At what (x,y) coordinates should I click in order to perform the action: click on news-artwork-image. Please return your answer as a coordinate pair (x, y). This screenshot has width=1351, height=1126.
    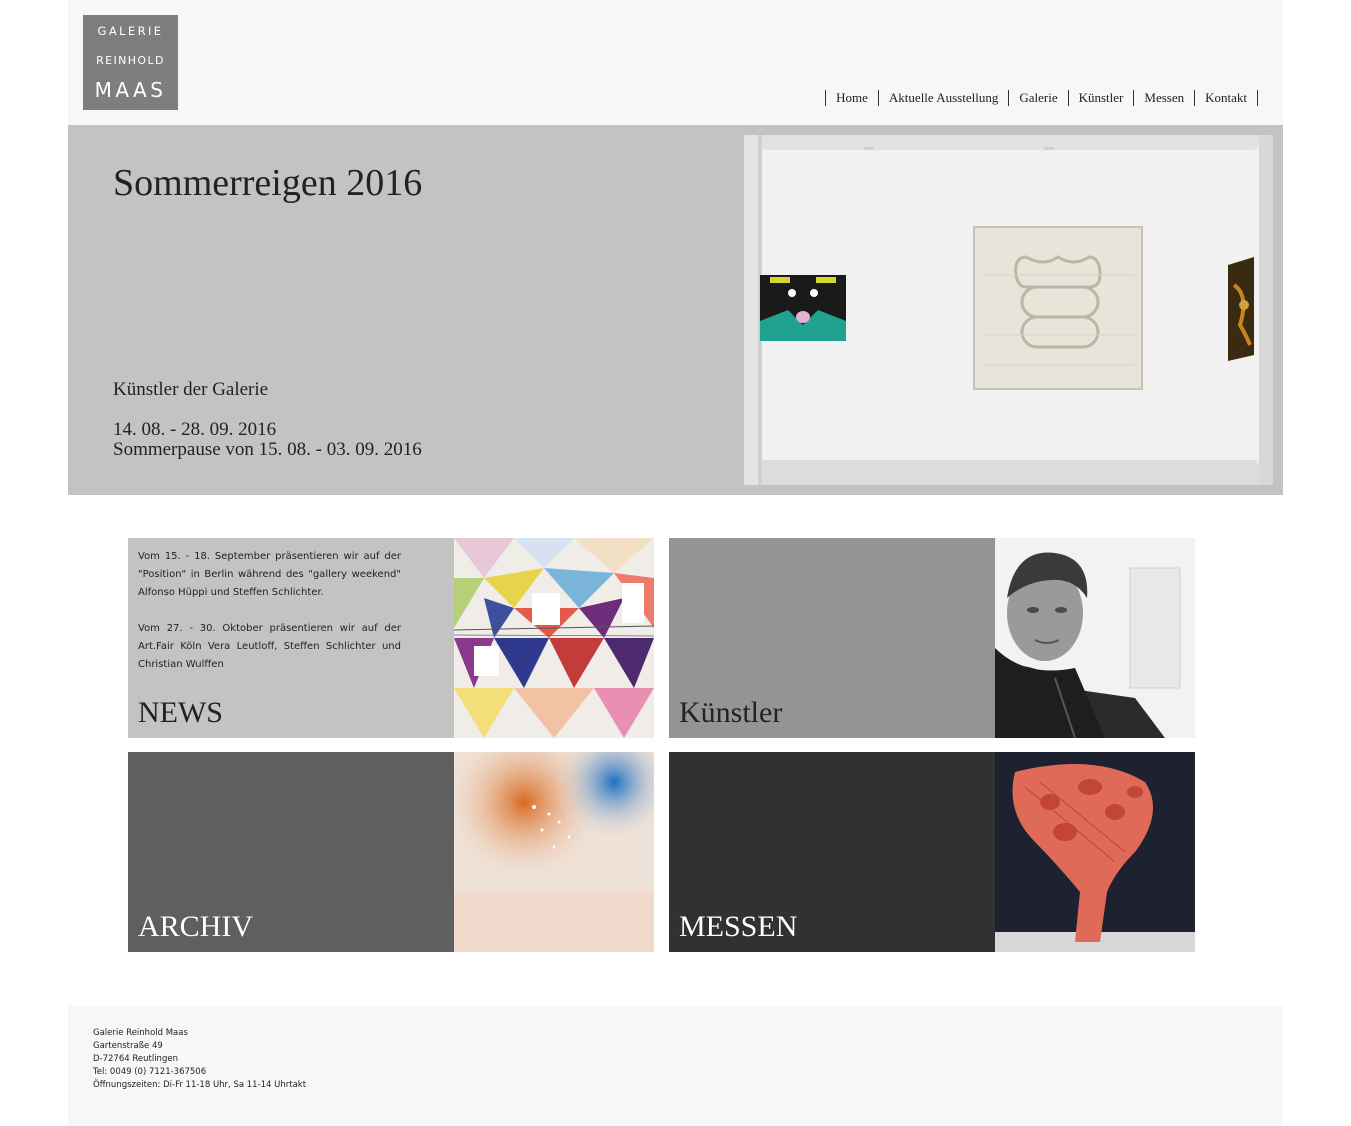
    Looking at the image, I should click on (554, 638).